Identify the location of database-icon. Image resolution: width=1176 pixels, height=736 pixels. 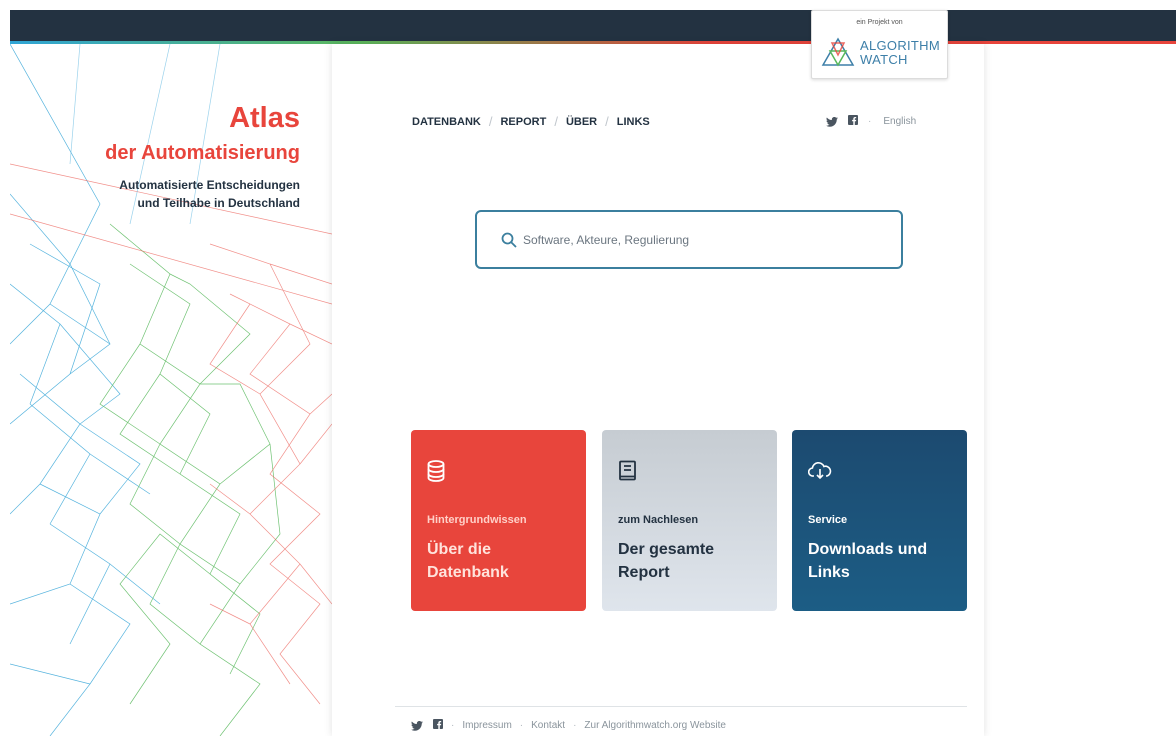
(436, 471).